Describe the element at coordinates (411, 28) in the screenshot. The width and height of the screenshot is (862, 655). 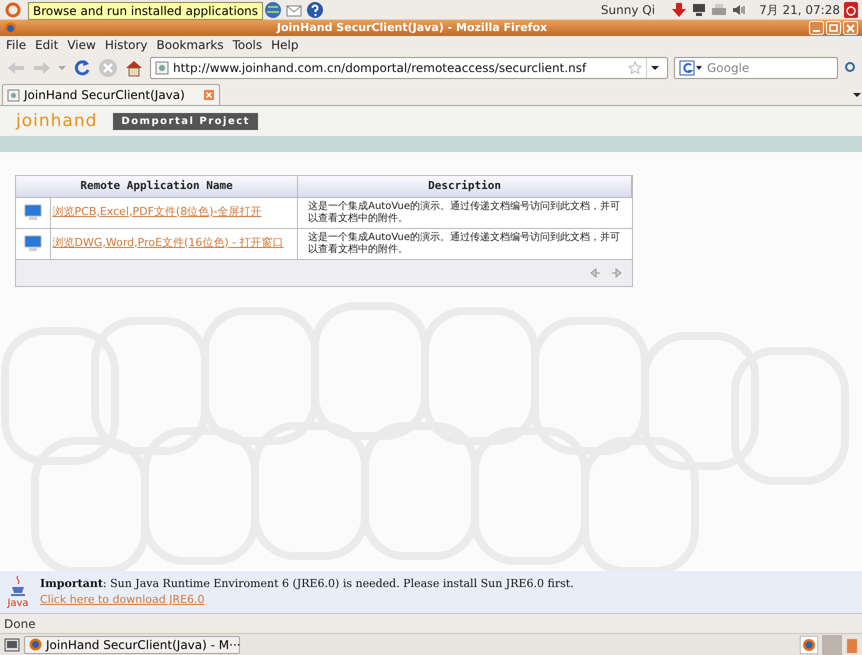
I see `window-title: JoinHand SecurClient(Java) - Mozilla Firefox` at that location.